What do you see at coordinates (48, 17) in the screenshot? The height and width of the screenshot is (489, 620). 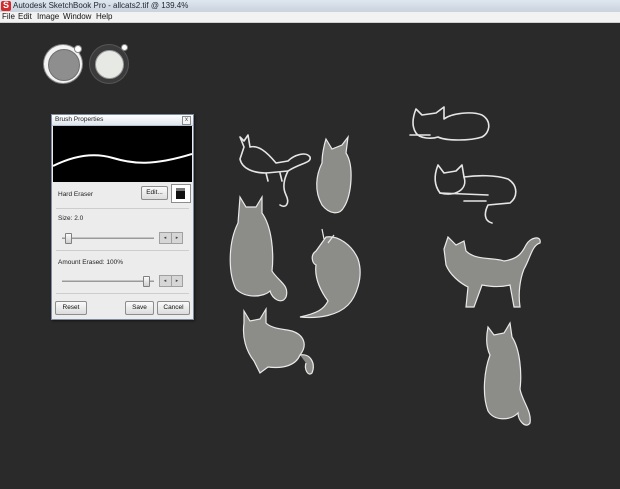 I see `menu-image: Image` at bounding box center [48, 17].